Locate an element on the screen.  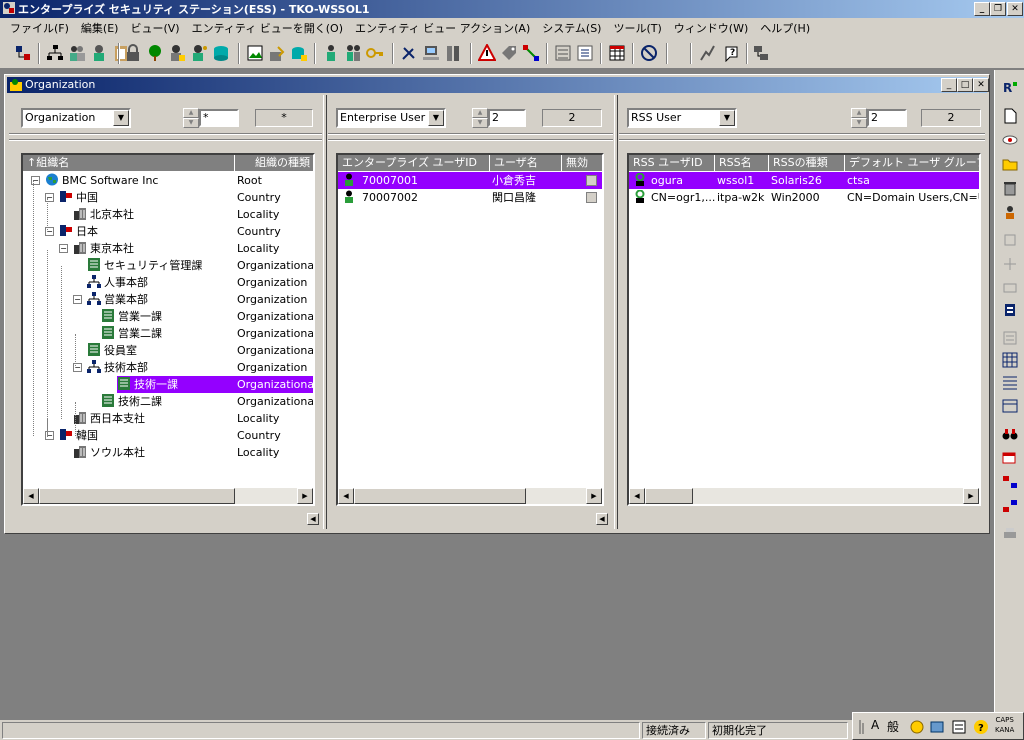
tree-node-japan: − 日本 Country is located at coordinates (168, 231).